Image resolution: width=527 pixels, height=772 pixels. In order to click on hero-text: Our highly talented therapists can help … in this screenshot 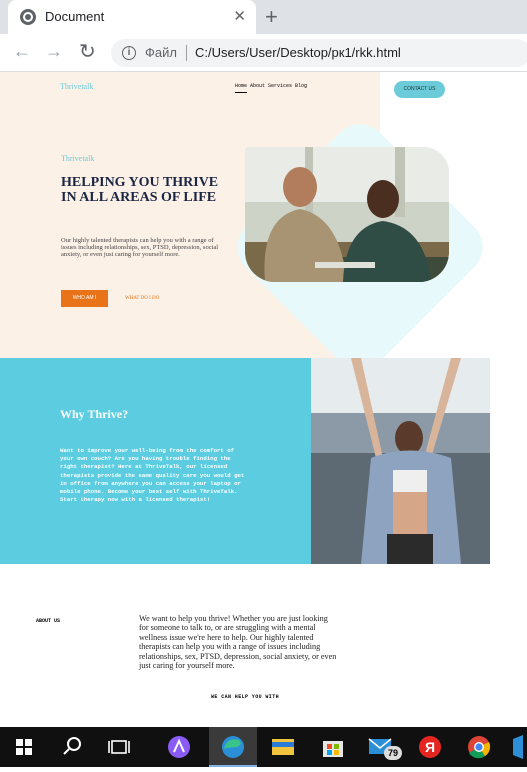, I will do `click(140, 247)`.